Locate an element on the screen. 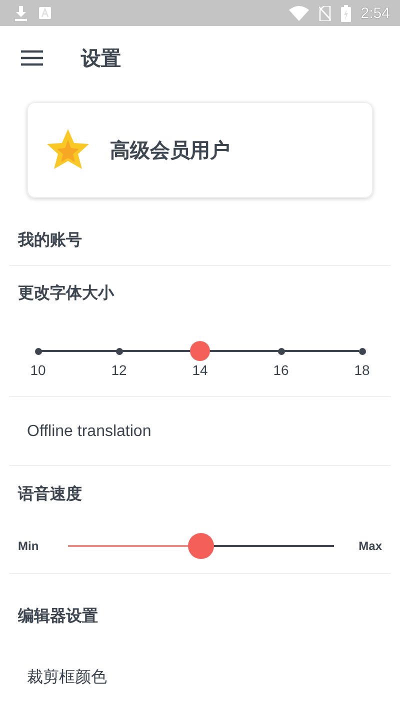 This screenshot has width=400, height=711. settings-item: 裁剪框颜色 is located at coordinates (200, 676).